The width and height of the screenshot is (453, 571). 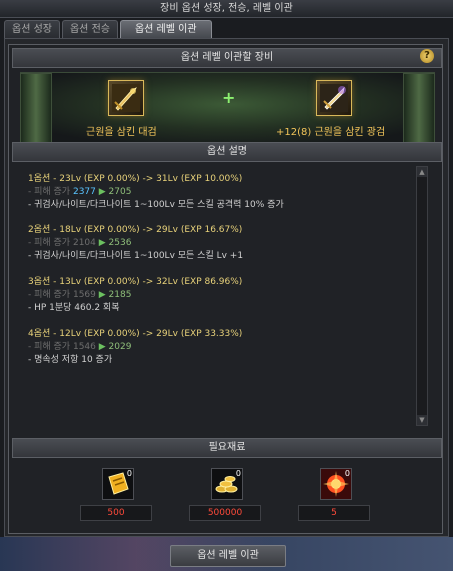 What do you see at coordinates (116, 513) in the screenshot?
I see `material-required-count: 500` at bounding box center [116, 513].